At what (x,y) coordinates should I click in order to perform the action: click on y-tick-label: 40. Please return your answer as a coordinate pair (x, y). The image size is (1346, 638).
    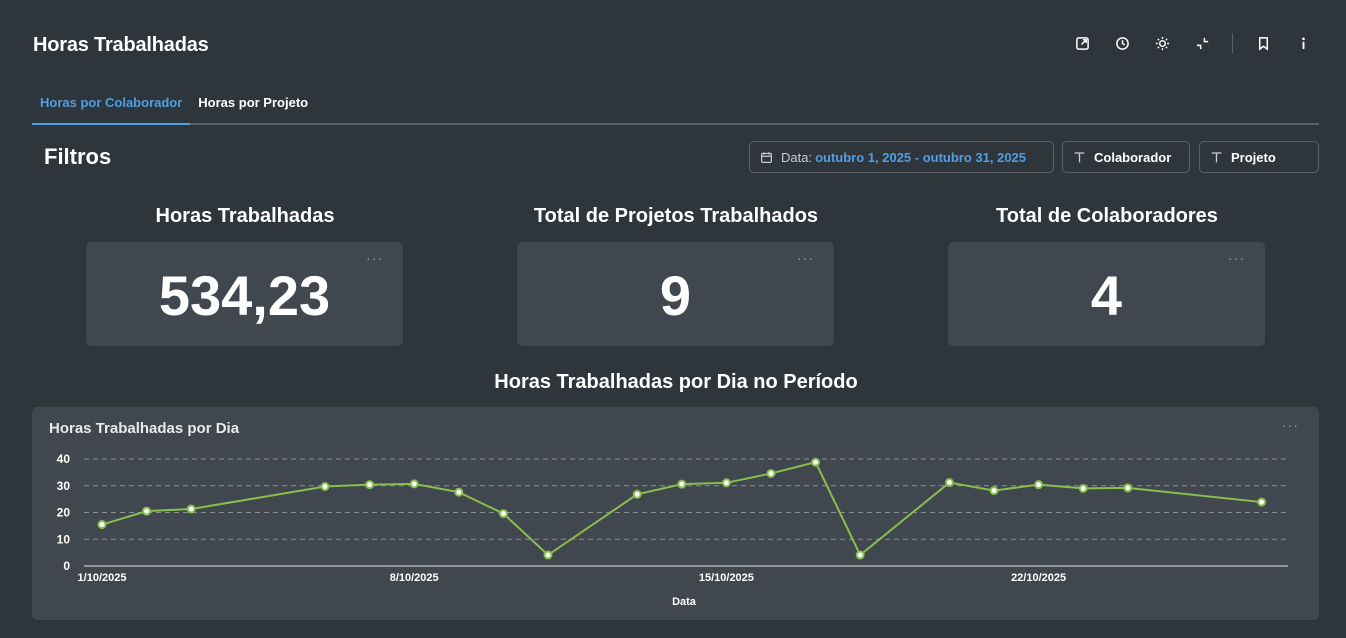
    Looking at the image, I should click on (64, 459).